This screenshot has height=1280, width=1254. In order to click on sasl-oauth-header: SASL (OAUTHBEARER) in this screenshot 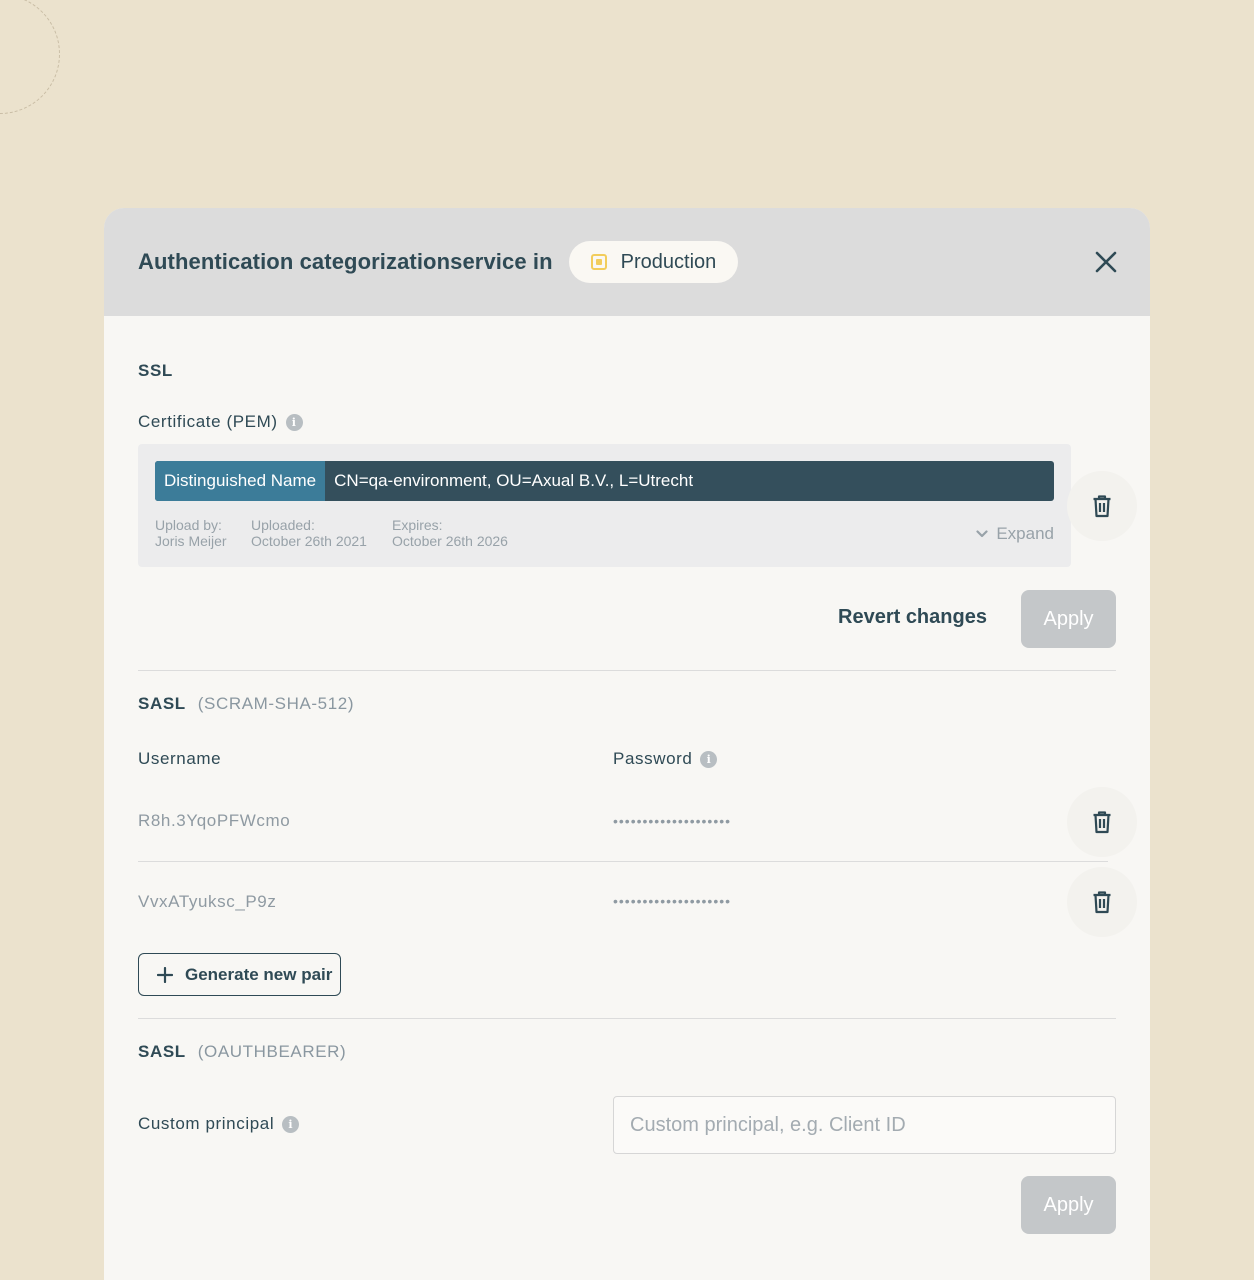, I will do `click(242, 1052)`.